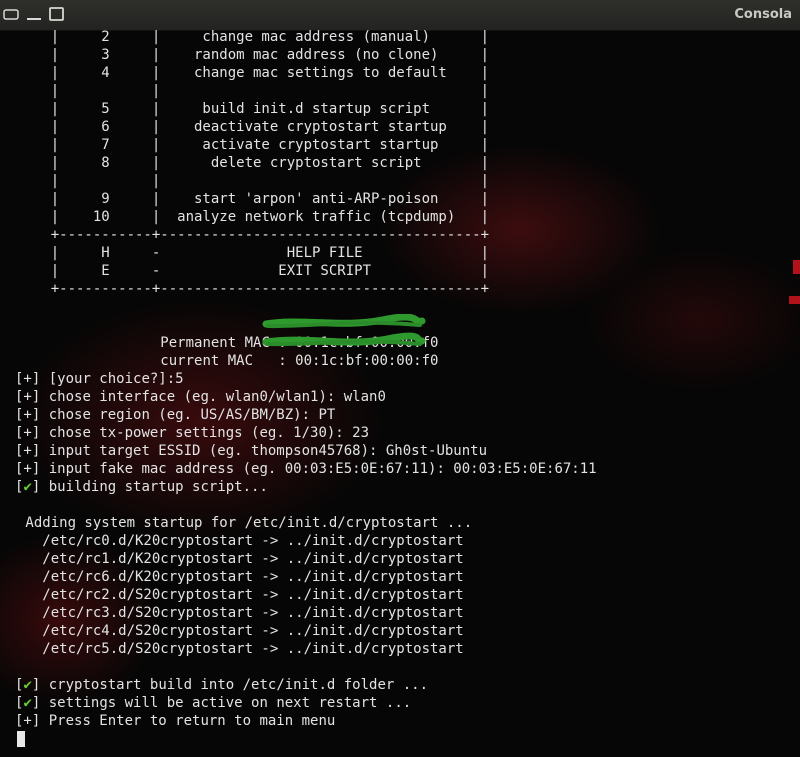 The image size is (800, 757). I want to click on close-icon, so click(11, 14).